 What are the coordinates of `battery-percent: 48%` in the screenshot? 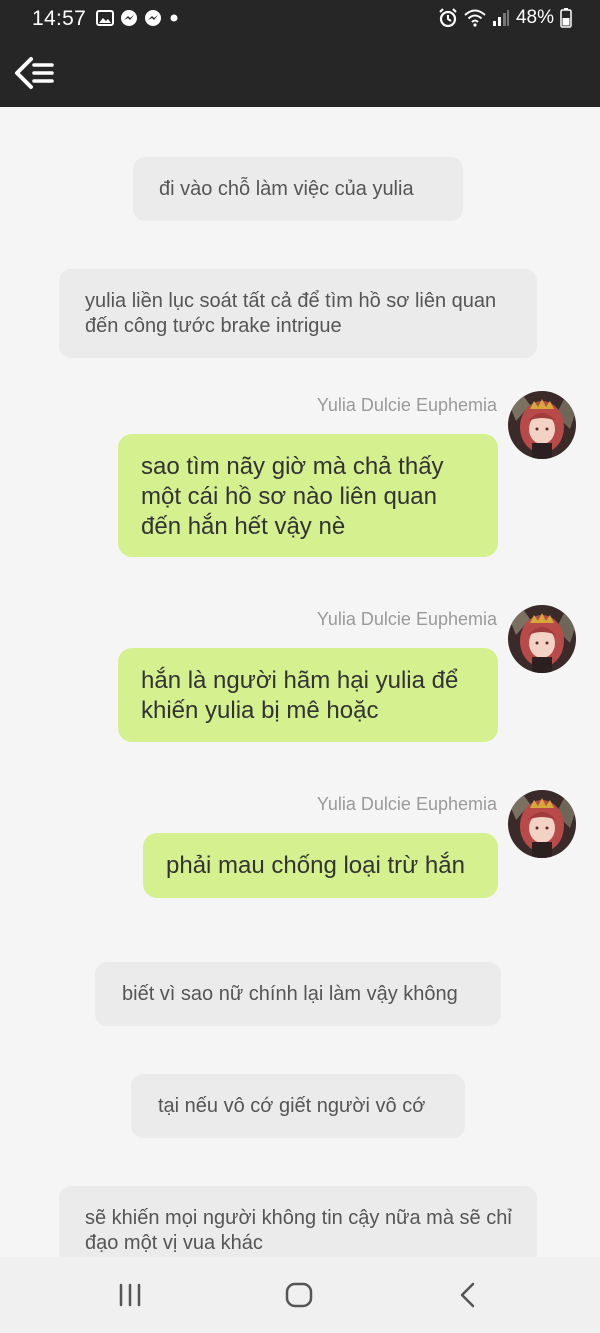 It's located at (534, 17).